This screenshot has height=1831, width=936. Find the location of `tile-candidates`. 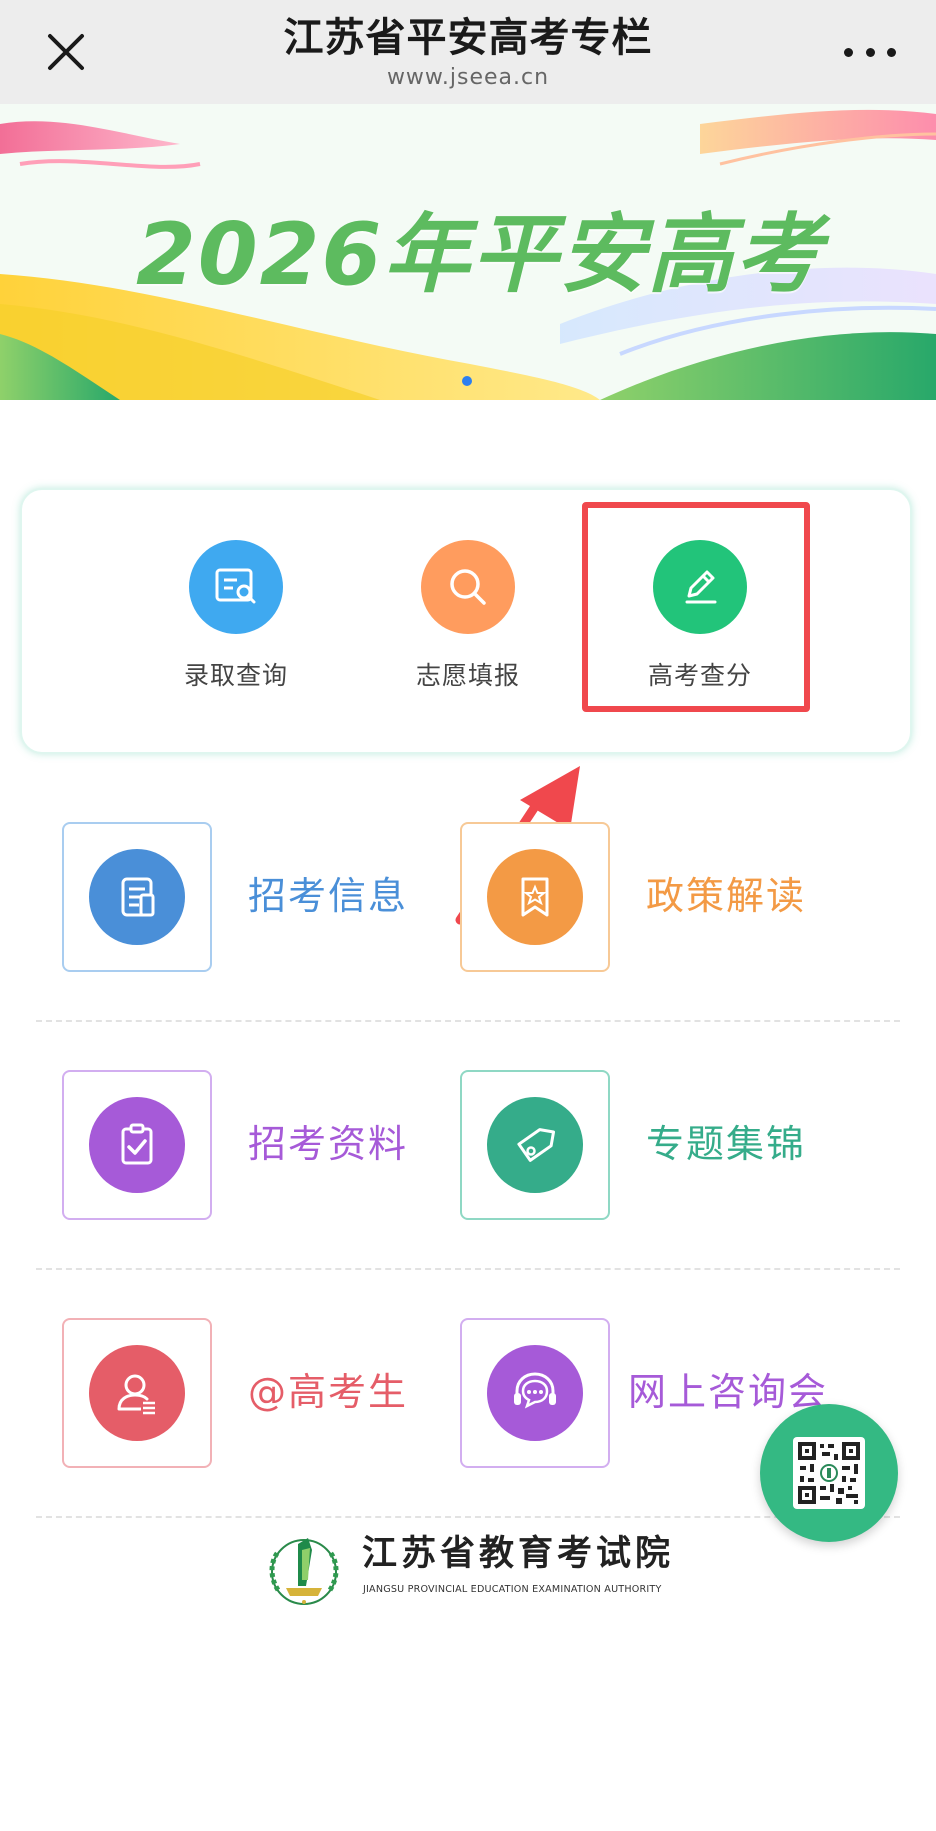

tile-candidates is located at coordinates (137, 1393).